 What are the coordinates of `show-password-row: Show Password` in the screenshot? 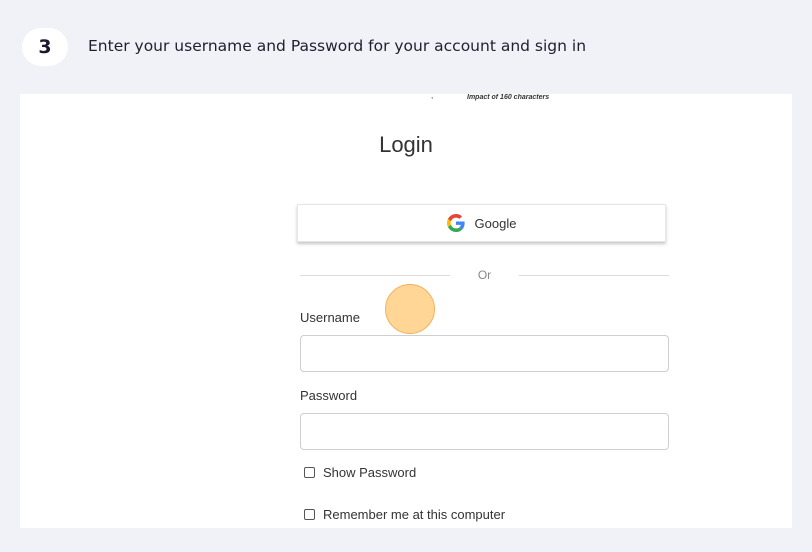 It's located at (360, 472).